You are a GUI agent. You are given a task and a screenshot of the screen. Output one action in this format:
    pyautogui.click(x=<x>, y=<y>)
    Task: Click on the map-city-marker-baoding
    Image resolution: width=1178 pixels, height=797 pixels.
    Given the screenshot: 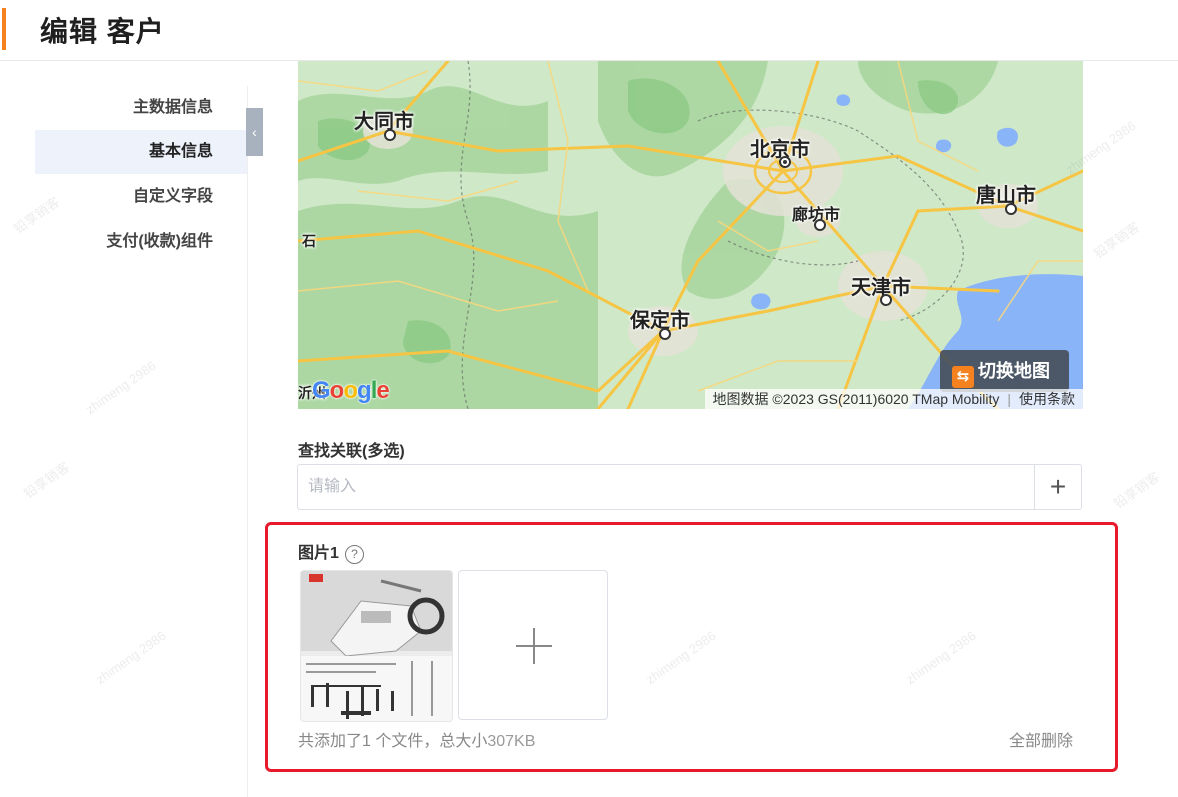 What is the action you would take?
    pyautogui.click(x=665, y=334)
    